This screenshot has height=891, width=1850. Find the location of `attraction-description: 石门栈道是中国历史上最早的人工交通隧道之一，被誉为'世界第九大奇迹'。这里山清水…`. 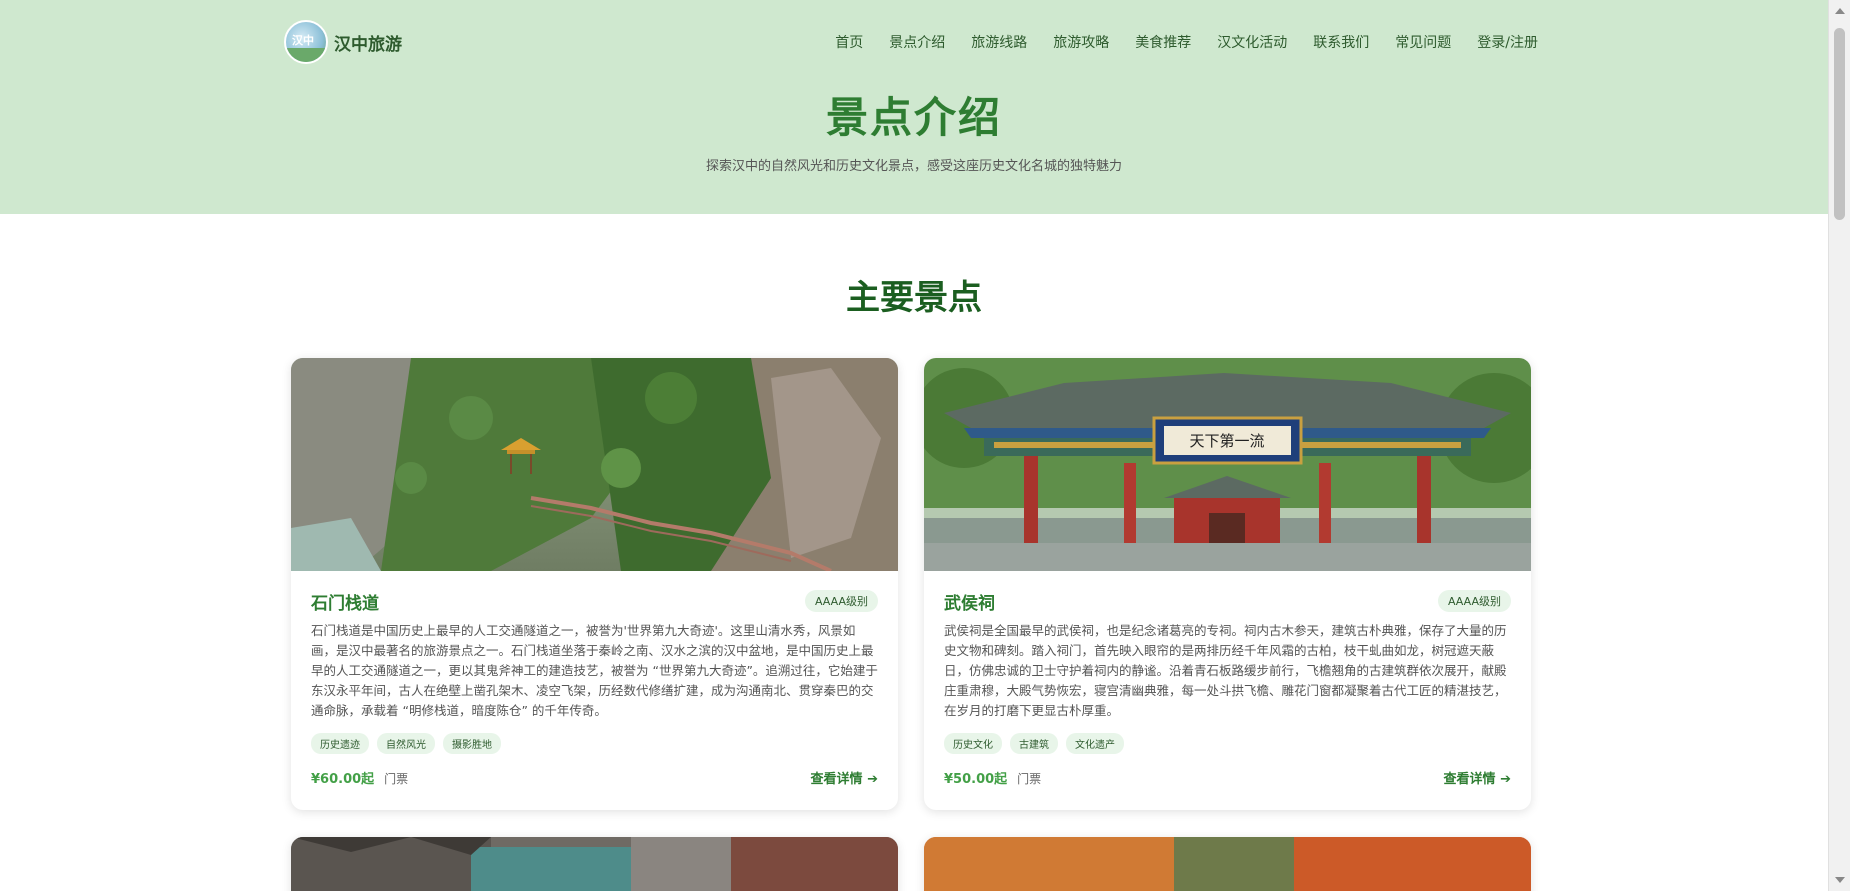

attraction-description: 石门栈道是中国历史上最早的人工交通隧道之一，被誉为'世界第九大奇迹'。这里山清水… is located at coordinates (594, 670).